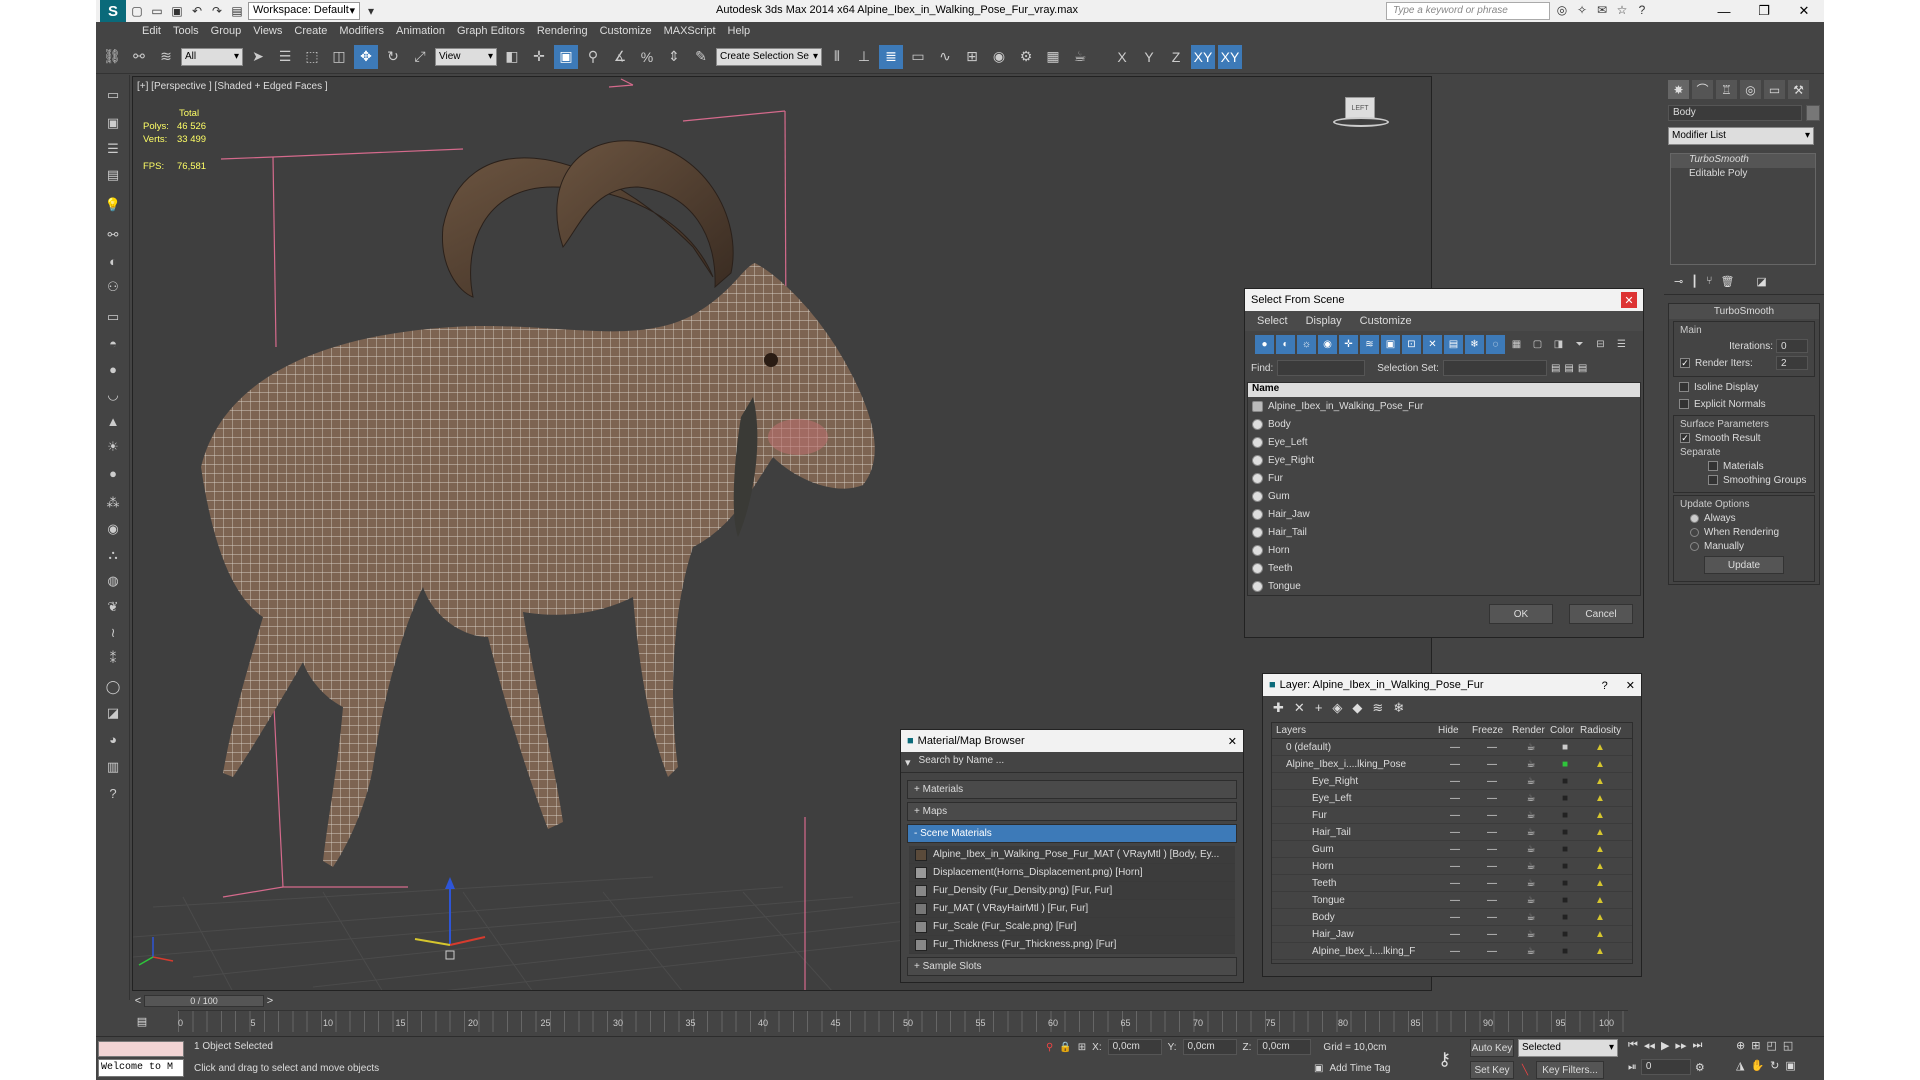  I want to click on material-editor-icon: ◉, so click(999, 57).